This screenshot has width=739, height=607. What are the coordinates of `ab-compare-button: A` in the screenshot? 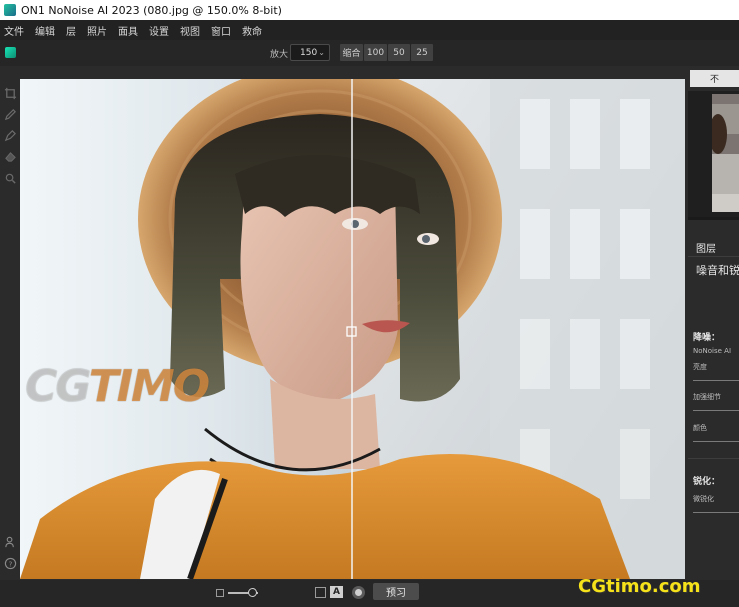 It's located at (336, 592).